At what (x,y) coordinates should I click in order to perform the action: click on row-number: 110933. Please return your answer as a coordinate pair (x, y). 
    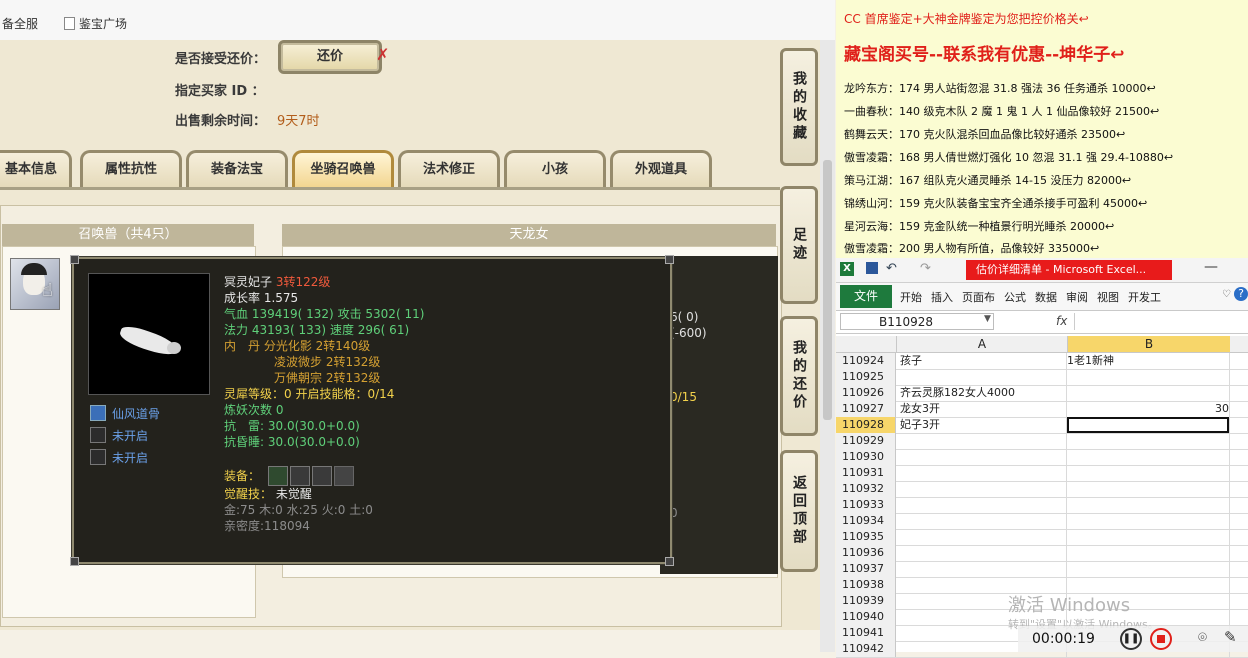
    Looking at the image, I should click on (866, 505).